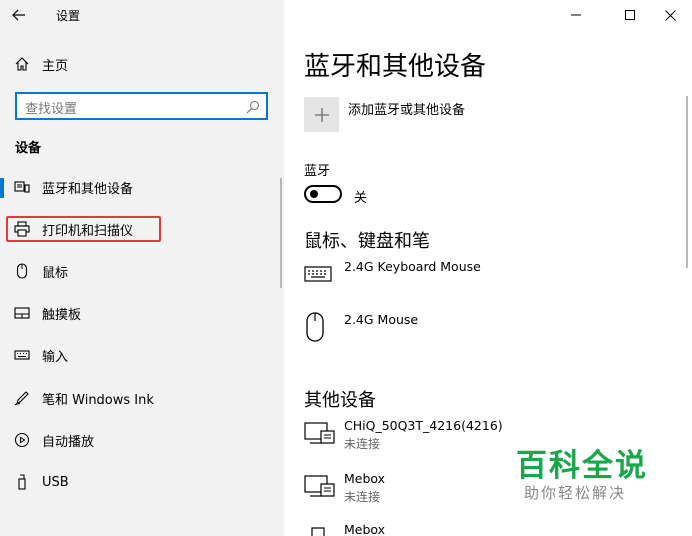  What do you see at coordinates (406, 108) in the screenshot?
I see `add-device-label: 添加蓝牙或其他设备` at bounding box center [406, 108].